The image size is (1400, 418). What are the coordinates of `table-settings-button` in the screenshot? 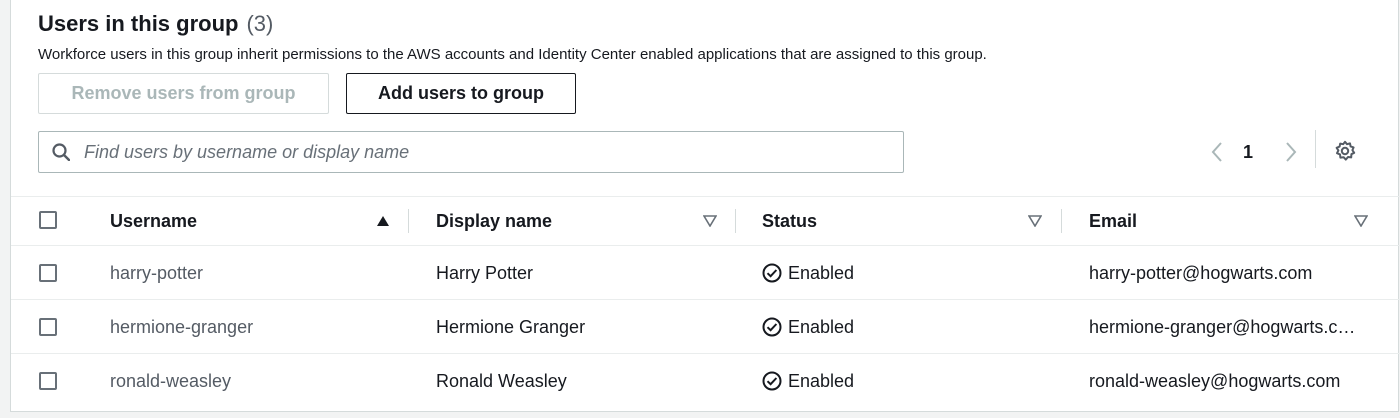 It's located at (1345, 151).